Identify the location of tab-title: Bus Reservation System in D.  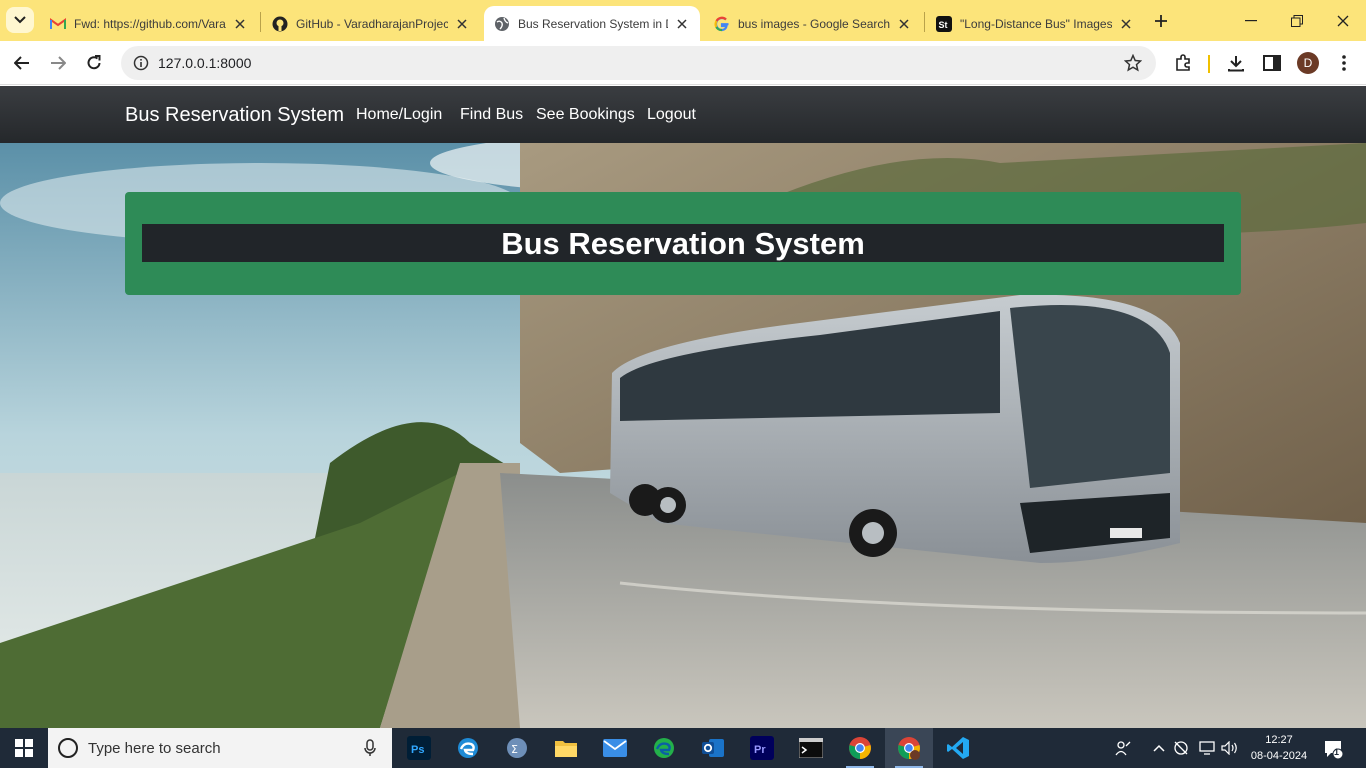
(593, 23).